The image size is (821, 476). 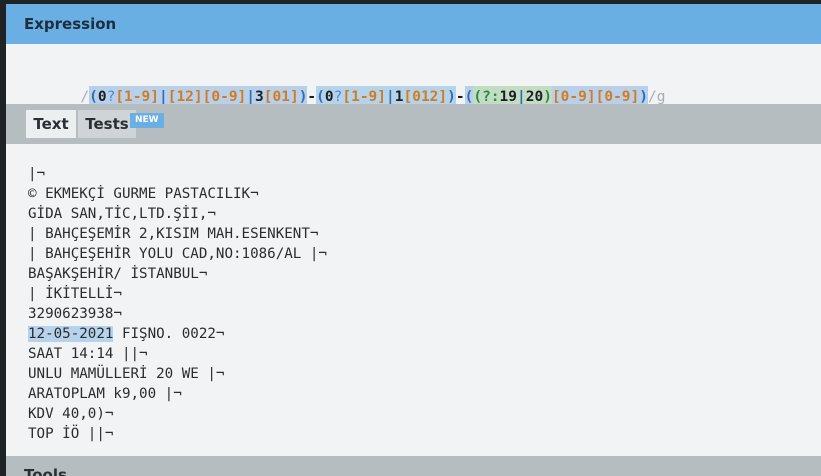 What do you see at coordinates (88, 354) in the screenshot?
I see `text-line: SAAT 14:14 ||¬` at bounding box center [88, 354].